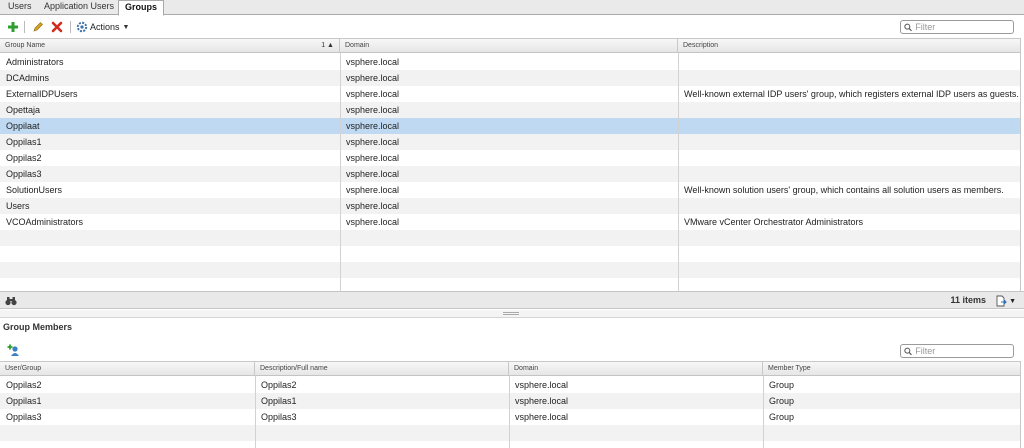  I want to click on column-header-description-full-name: Description/Full name, so click(382, 369).